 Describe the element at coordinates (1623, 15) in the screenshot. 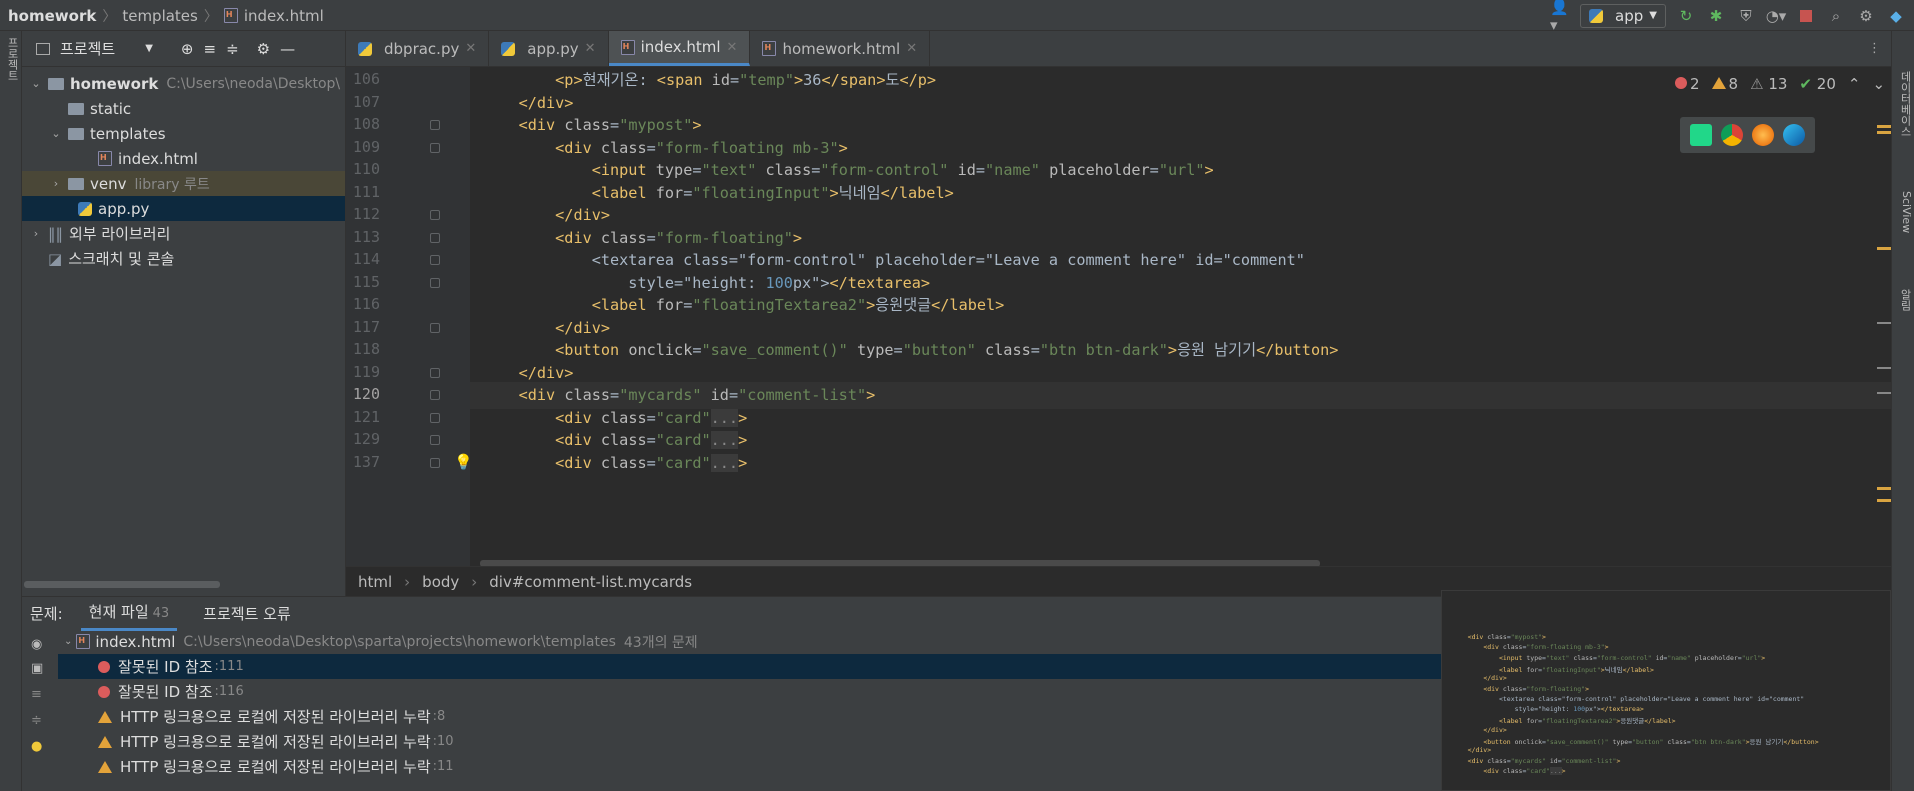

I see `run-config-dropdown: app ▼` at that location.